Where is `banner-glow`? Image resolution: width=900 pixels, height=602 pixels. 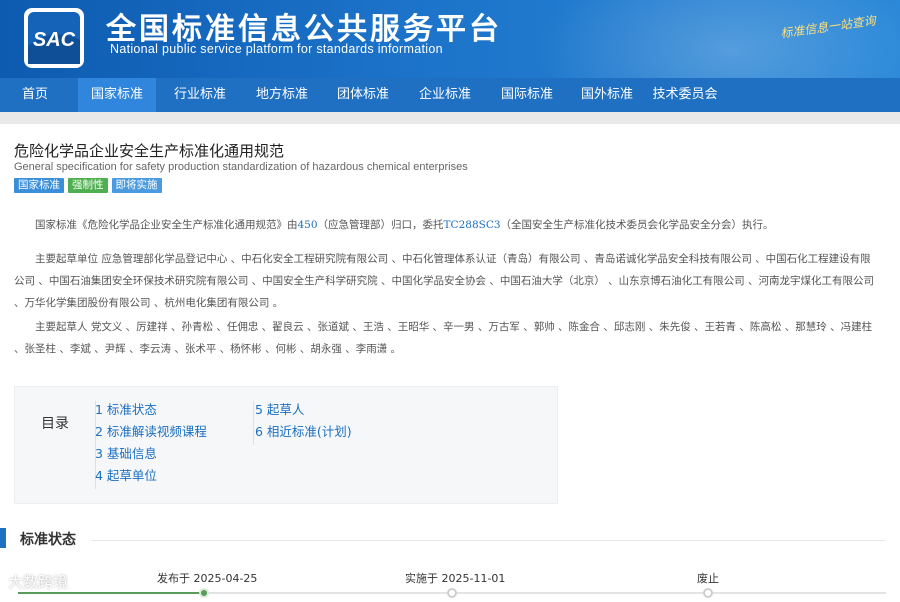 banner-glow is located at coordinates (710, 39).